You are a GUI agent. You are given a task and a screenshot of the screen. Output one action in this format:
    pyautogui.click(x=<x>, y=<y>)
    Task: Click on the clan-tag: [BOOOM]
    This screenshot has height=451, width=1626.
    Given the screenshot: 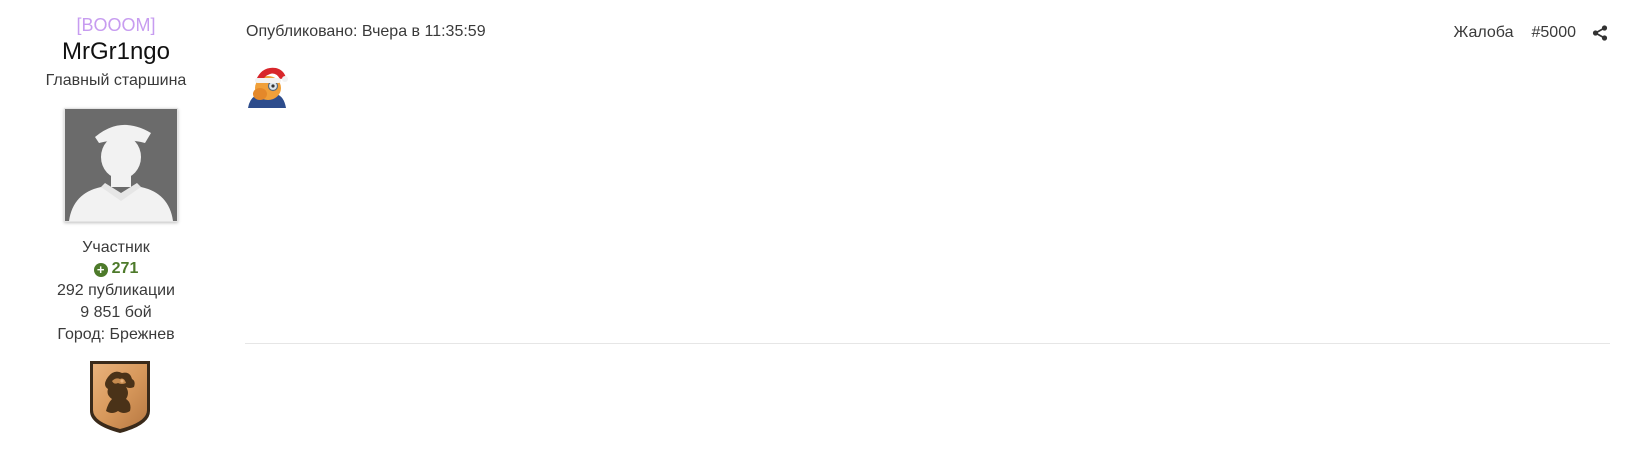 What is the action you would take?
    pyautogui.click(x=116, y=25)
    